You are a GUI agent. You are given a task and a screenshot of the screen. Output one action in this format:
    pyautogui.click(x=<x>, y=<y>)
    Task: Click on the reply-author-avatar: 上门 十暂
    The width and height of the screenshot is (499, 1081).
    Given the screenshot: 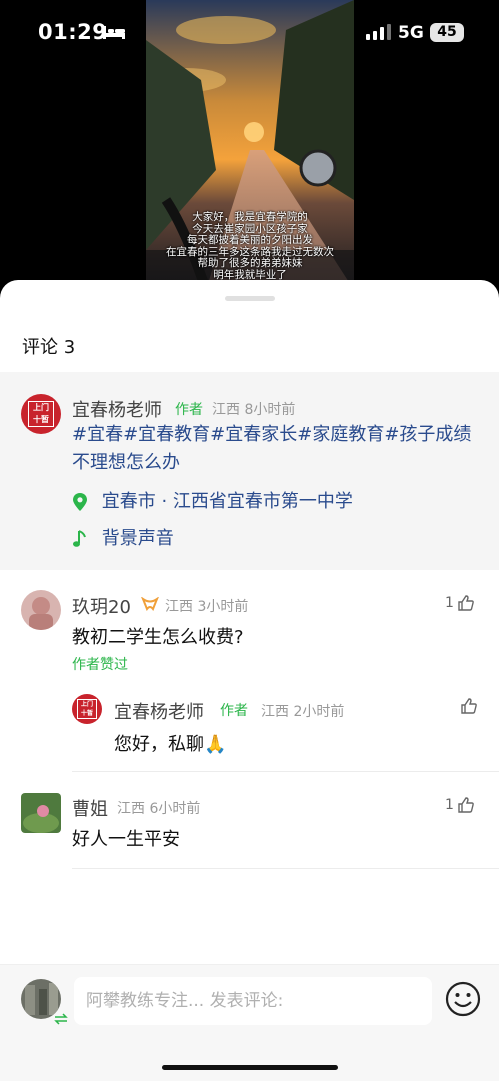 What is the action you would take?
    pyautogui.click(x=87, y=709)
    